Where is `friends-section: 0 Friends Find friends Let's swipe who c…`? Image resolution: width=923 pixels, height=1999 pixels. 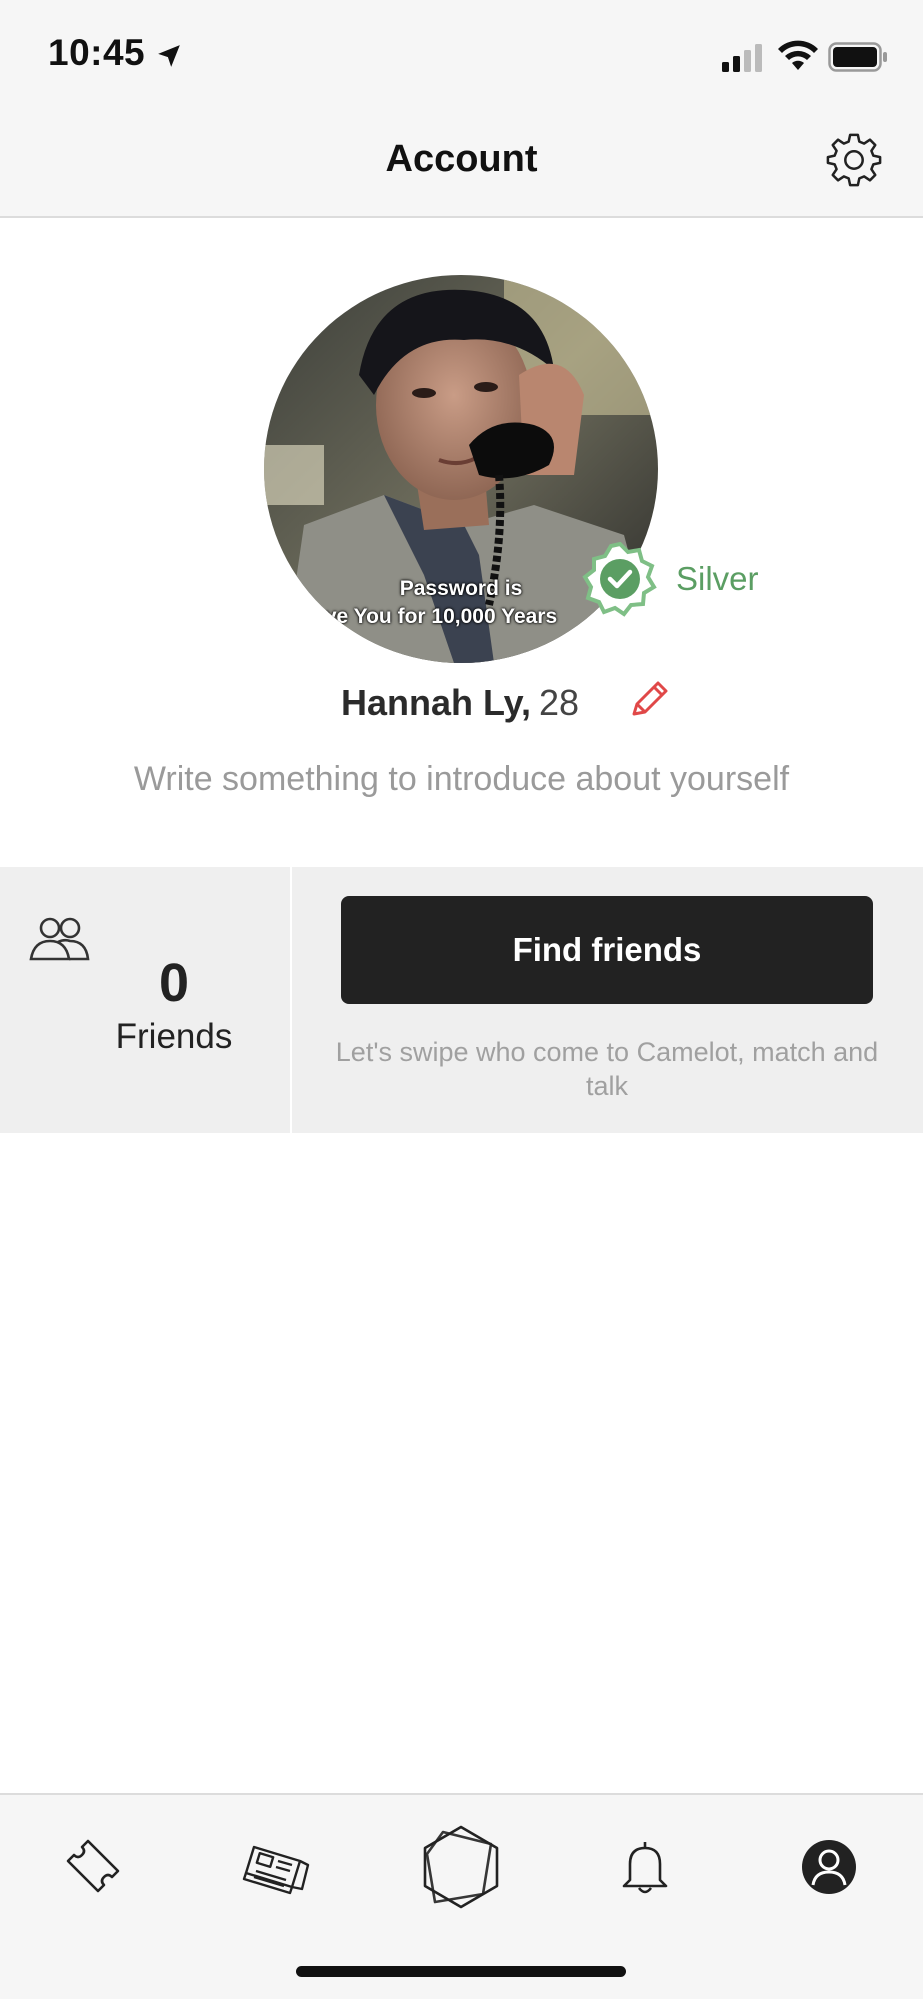
friends-section: 0 Friends Find friends Let's swipe who c… is located at coordinates (461, 1000).